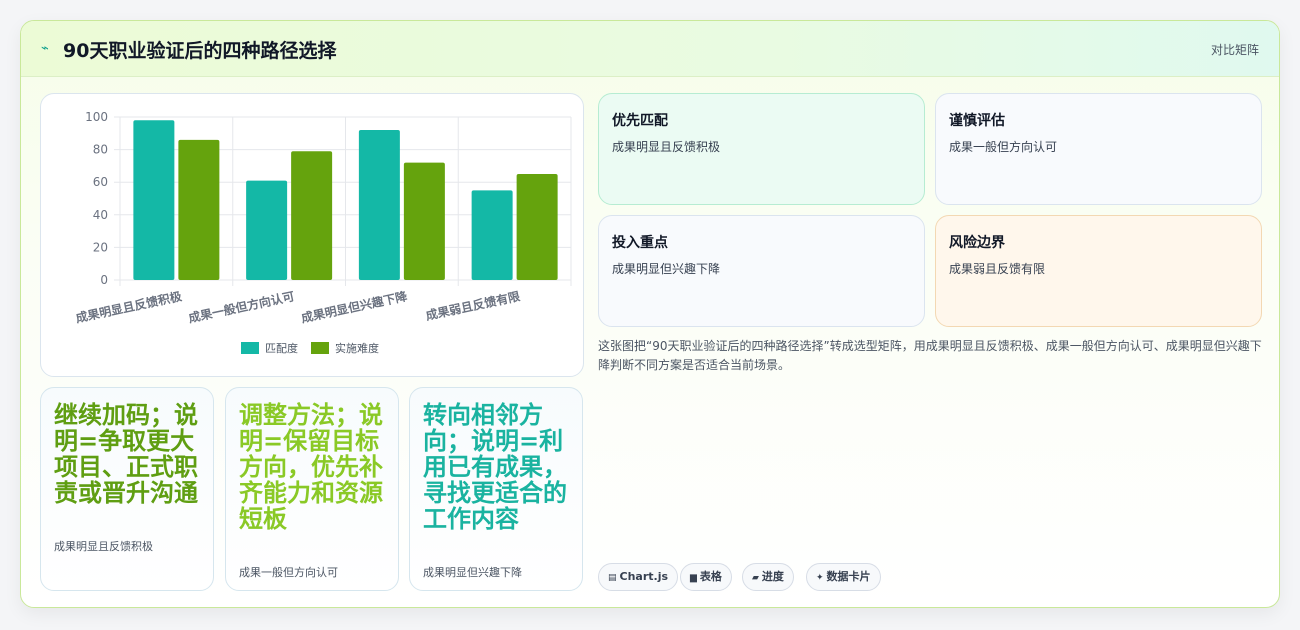  What do you see at coordinates (666, 269) in the screenshot?
I see `quadrant-desc: 成果明显但兴趣下降` at bounding box center [666, 269].